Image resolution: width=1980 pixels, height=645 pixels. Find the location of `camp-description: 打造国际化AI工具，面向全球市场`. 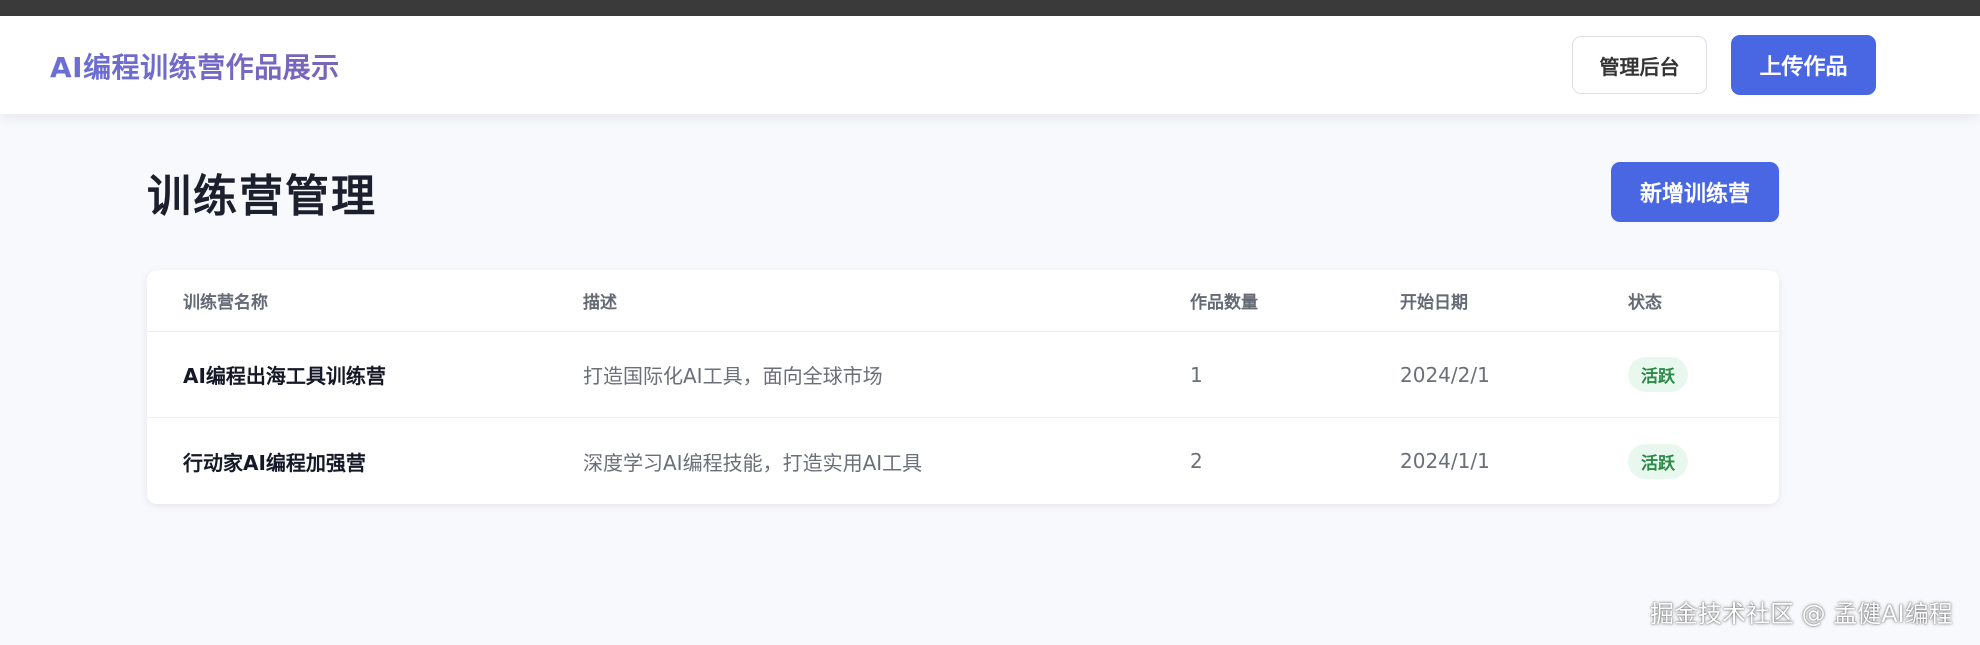

camp-description: 打造国际化AI工具，面向全球市场 is located at coordinates (733, 376).